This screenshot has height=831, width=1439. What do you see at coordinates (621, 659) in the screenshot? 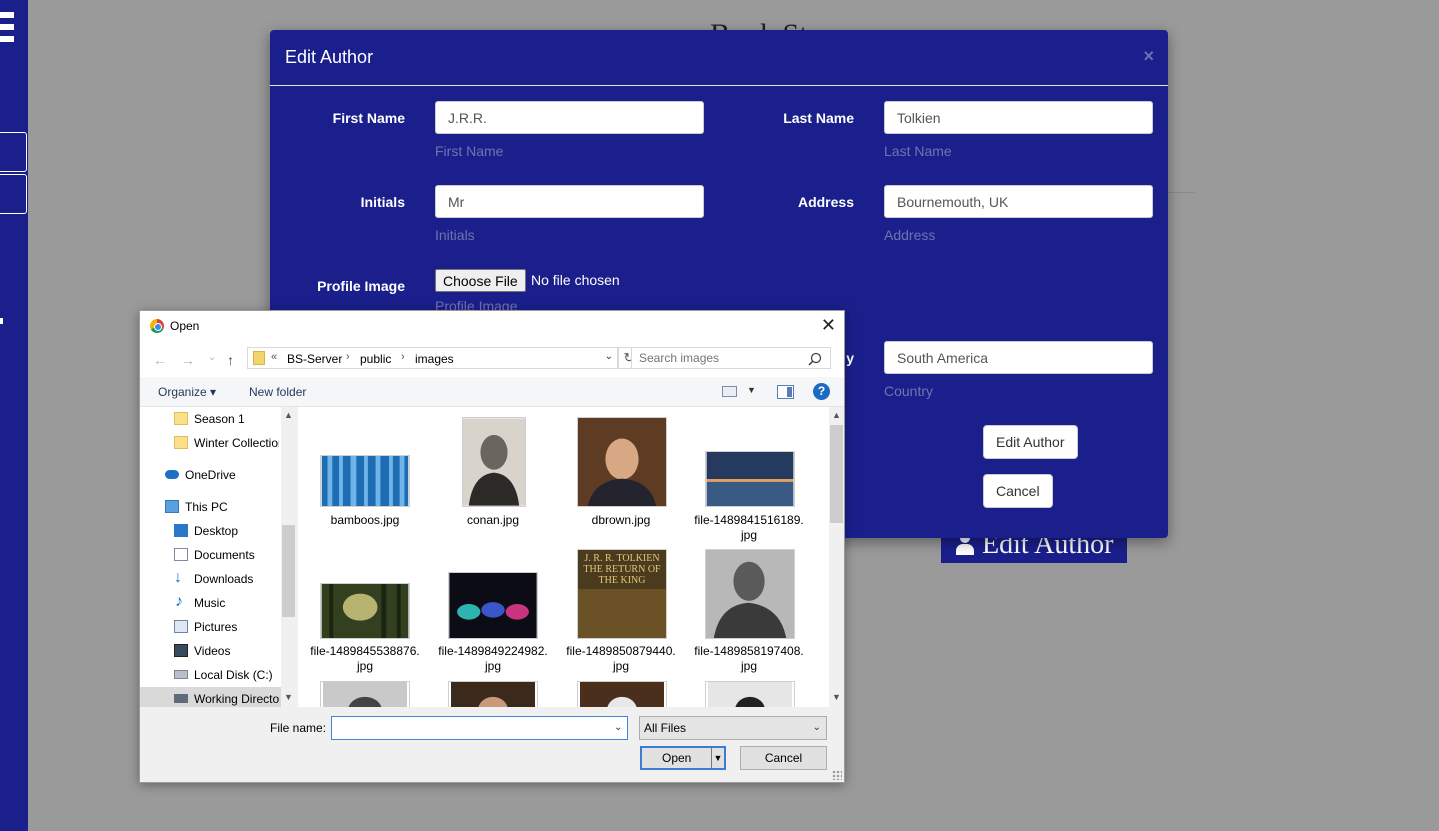
I see `file-item: file-1489850879440.jpg` at bounding box center [621, 659].